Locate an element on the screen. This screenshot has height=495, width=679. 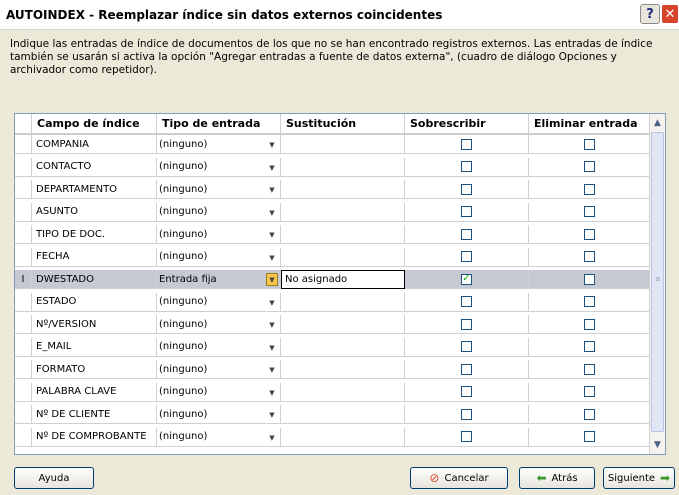
help-button: Ayuda is located at coordinates (54, 478).